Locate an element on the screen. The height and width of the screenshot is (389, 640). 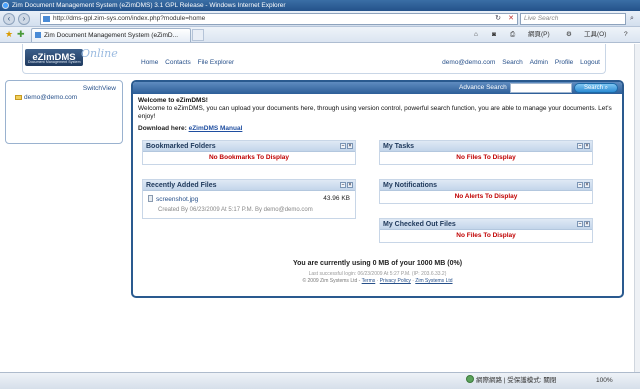
my-notifications-panel: My Notifications – × No Alerts To Display is located at coordinates (486, 191).